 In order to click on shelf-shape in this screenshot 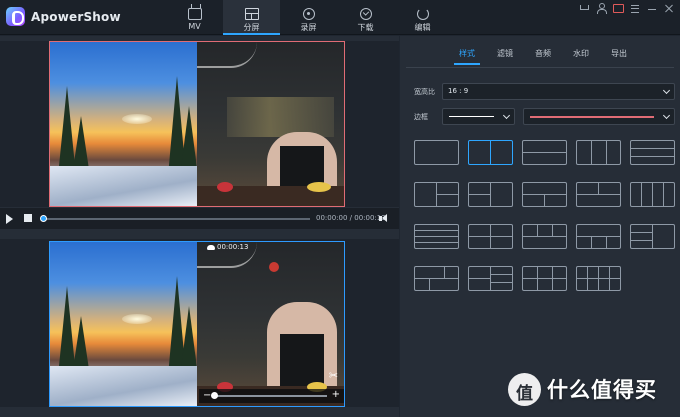, I will do `click(280, 117)`.